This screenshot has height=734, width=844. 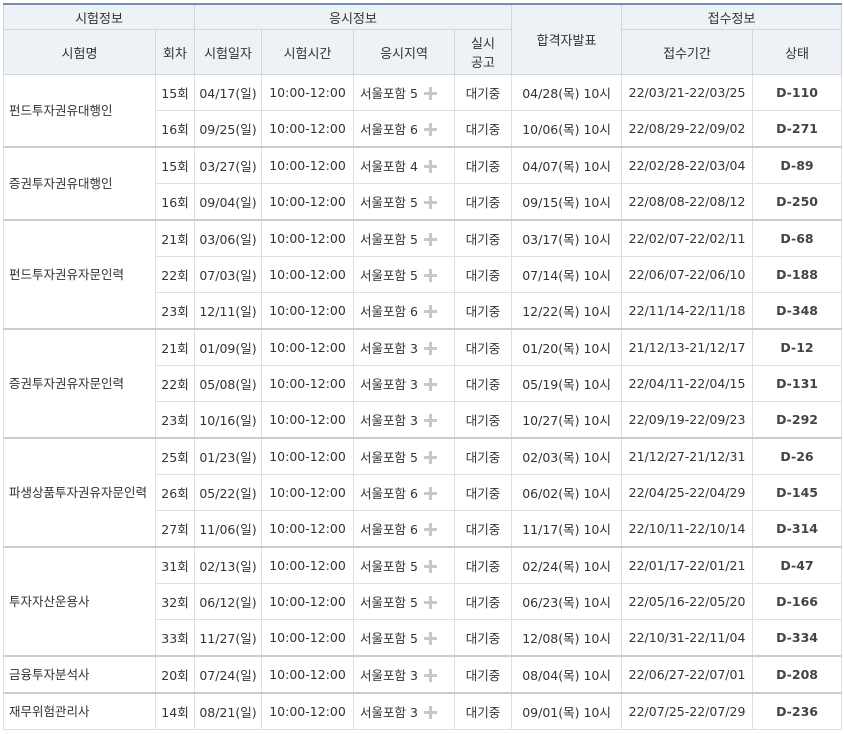 What do you see at coordinates (228, 565) in the screenshot?
I see `exam-date-cell: 02/13(일)` at bounding box center [228, 565].